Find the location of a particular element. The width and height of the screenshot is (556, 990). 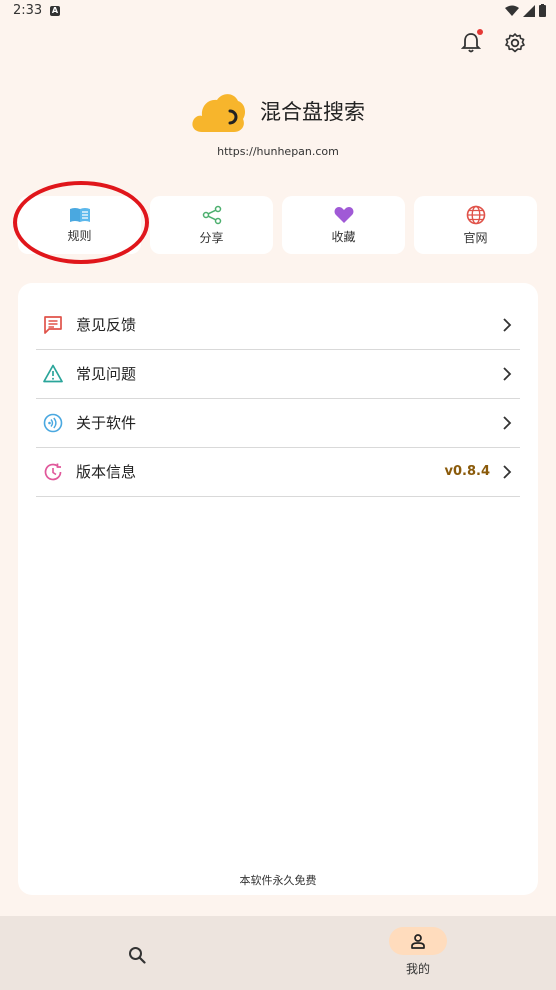

menu-label-feedback: 意见反馈 is located at coordinates (106, 325).